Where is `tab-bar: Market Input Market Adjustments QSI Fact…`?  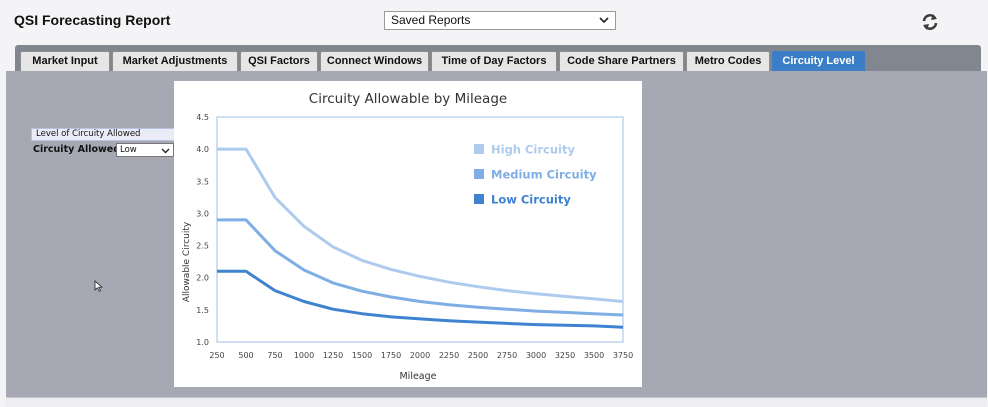
tab-bar: Market Input Market Adjustments QSI Fact… is located at coordinates (498, 58).